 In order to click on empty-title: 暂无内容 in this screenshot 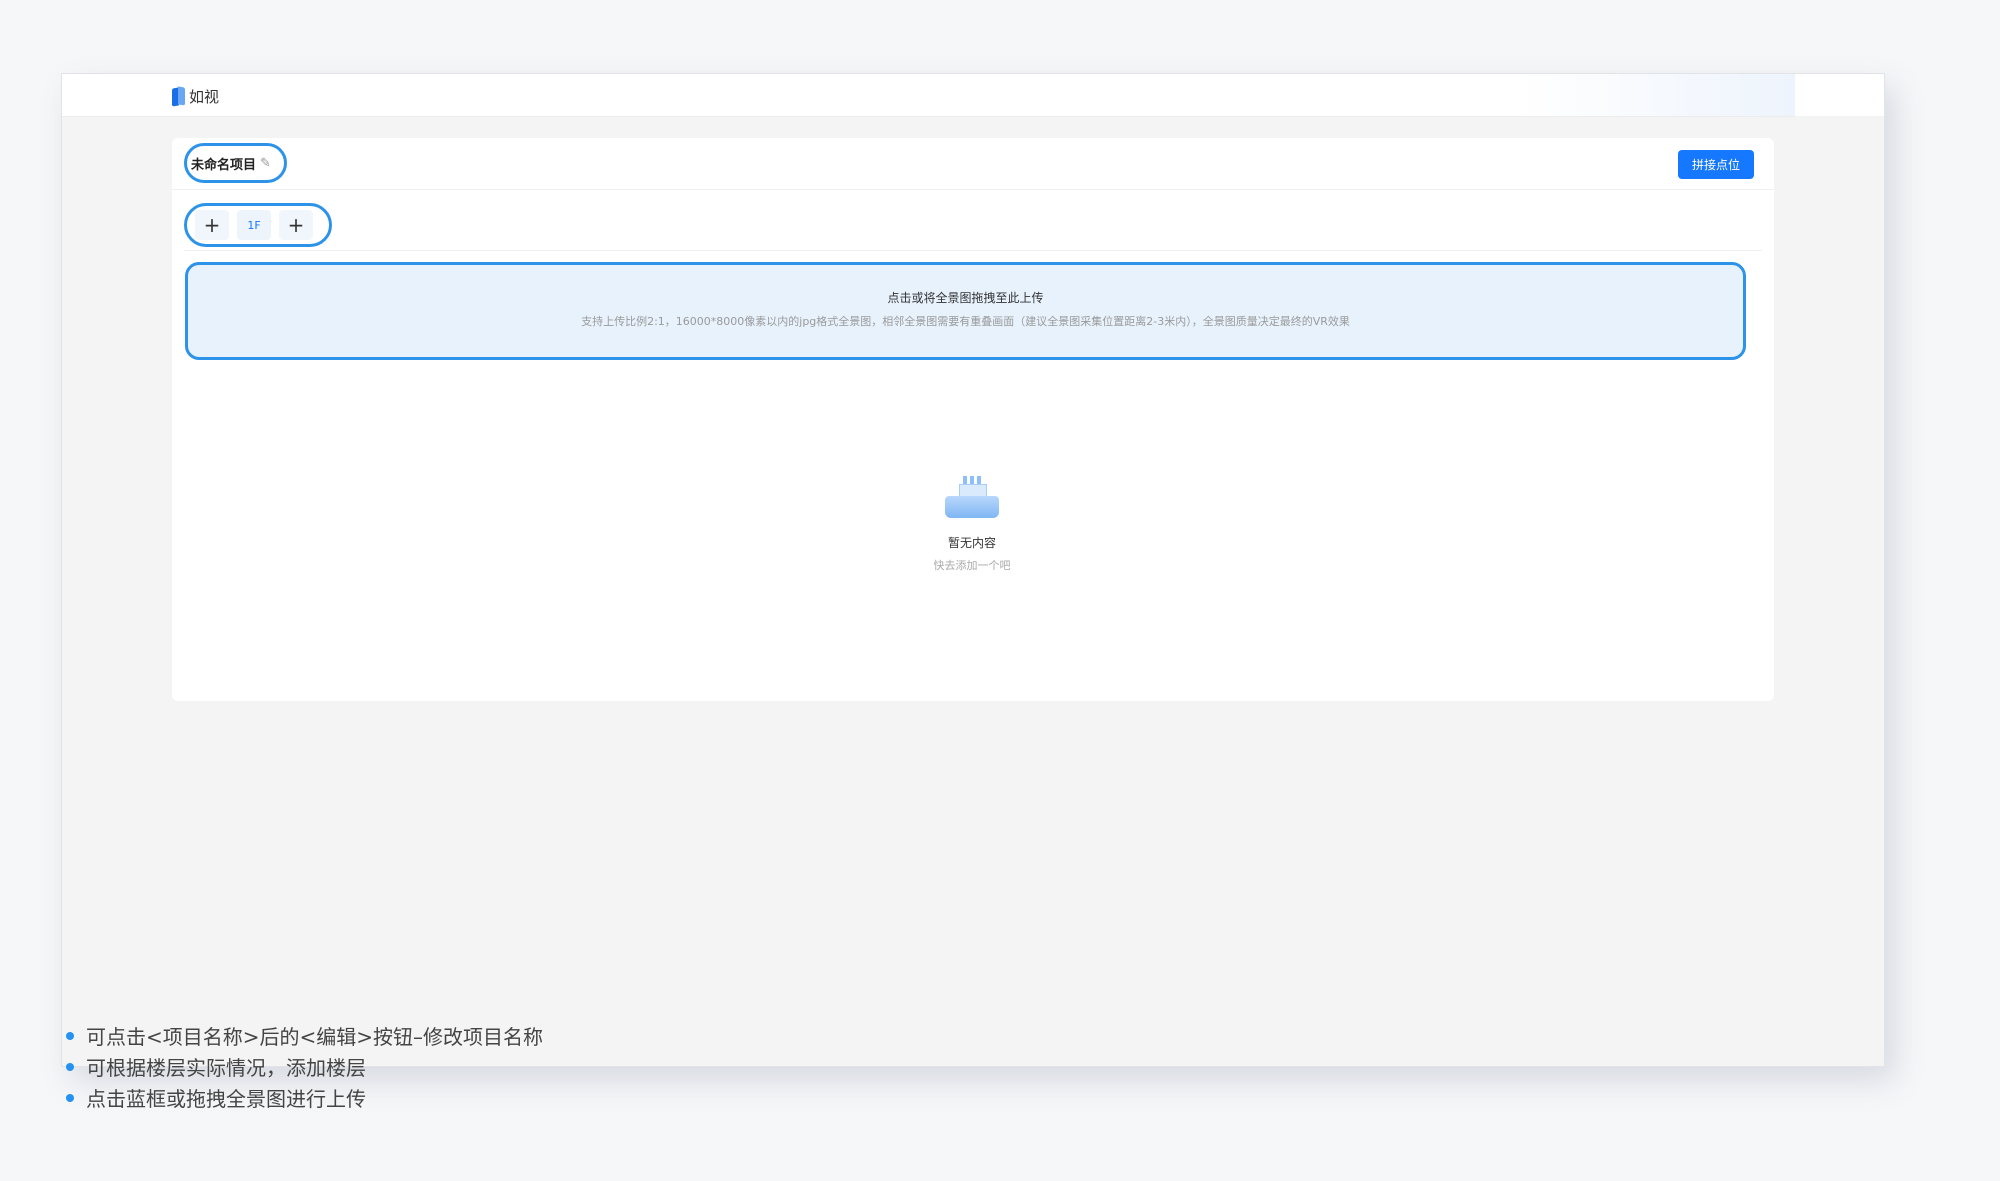, I will do `click(971, 543)`.